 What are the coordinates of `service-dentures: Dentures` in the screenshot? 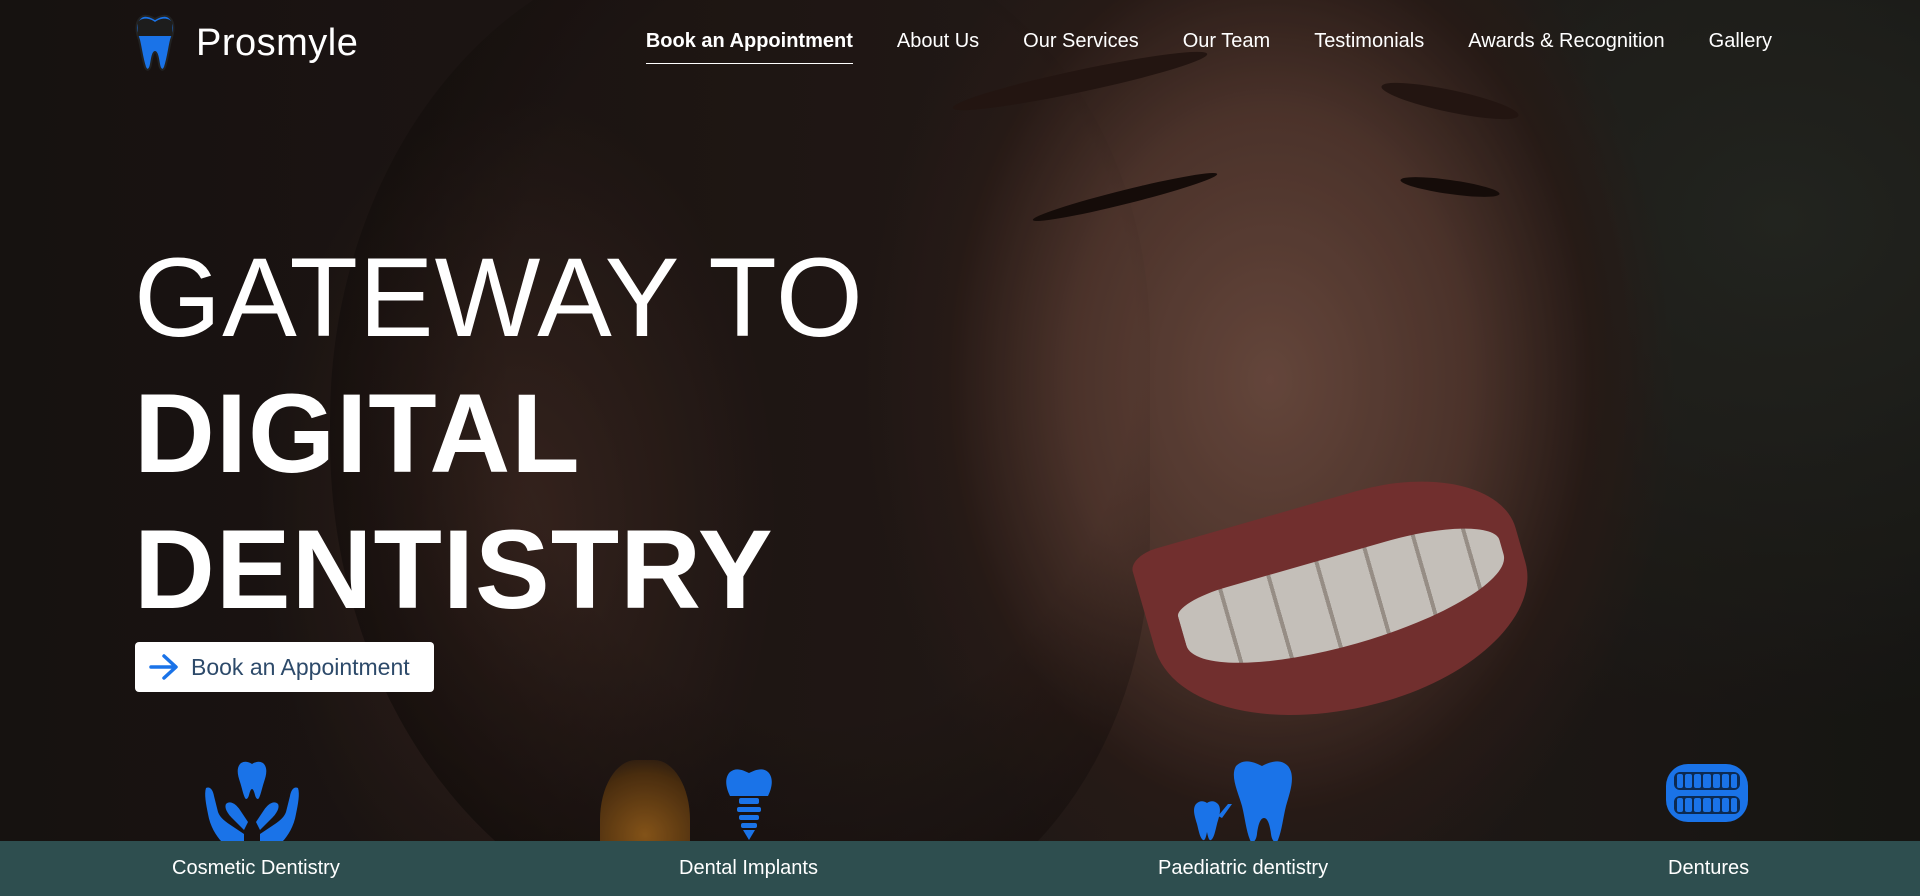 It's located at (1708, 868).